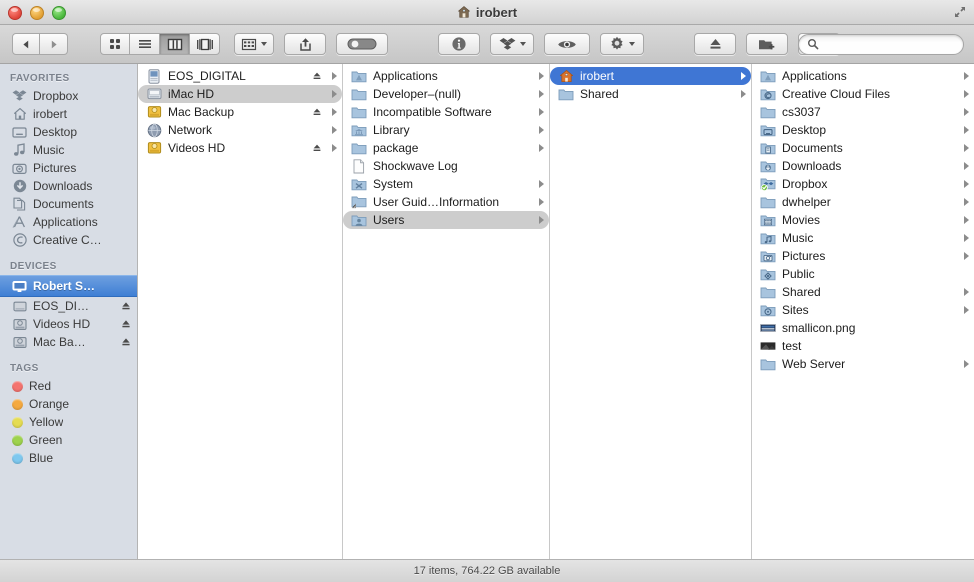 The width and height of the screenshot is (974, 582). What do you see at coordinates (54, 44) in the screenshot?
I see `forward-button` at bounding box center [54, 44].